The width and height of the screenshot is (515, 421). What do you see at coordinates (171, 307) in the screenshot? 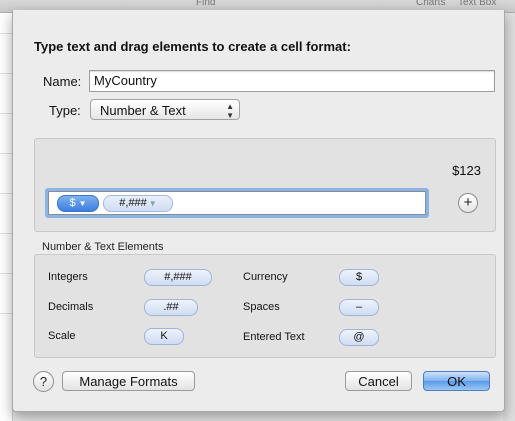
I see `element-token-decimals: .##` at bounding box center [171, 307].